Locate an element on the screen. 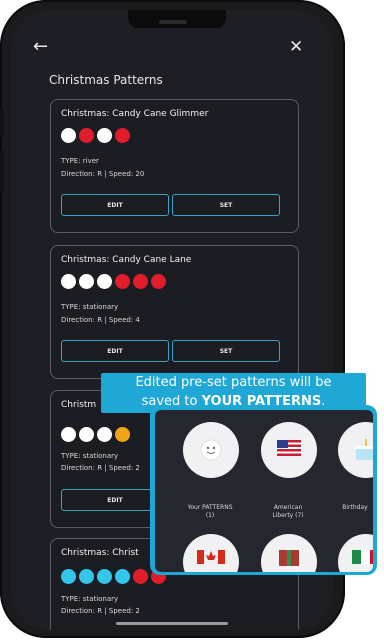 This screenshot has width=384, height=644. tile-label: Your PATTERNS (1) is located at coordinates (210, 511).